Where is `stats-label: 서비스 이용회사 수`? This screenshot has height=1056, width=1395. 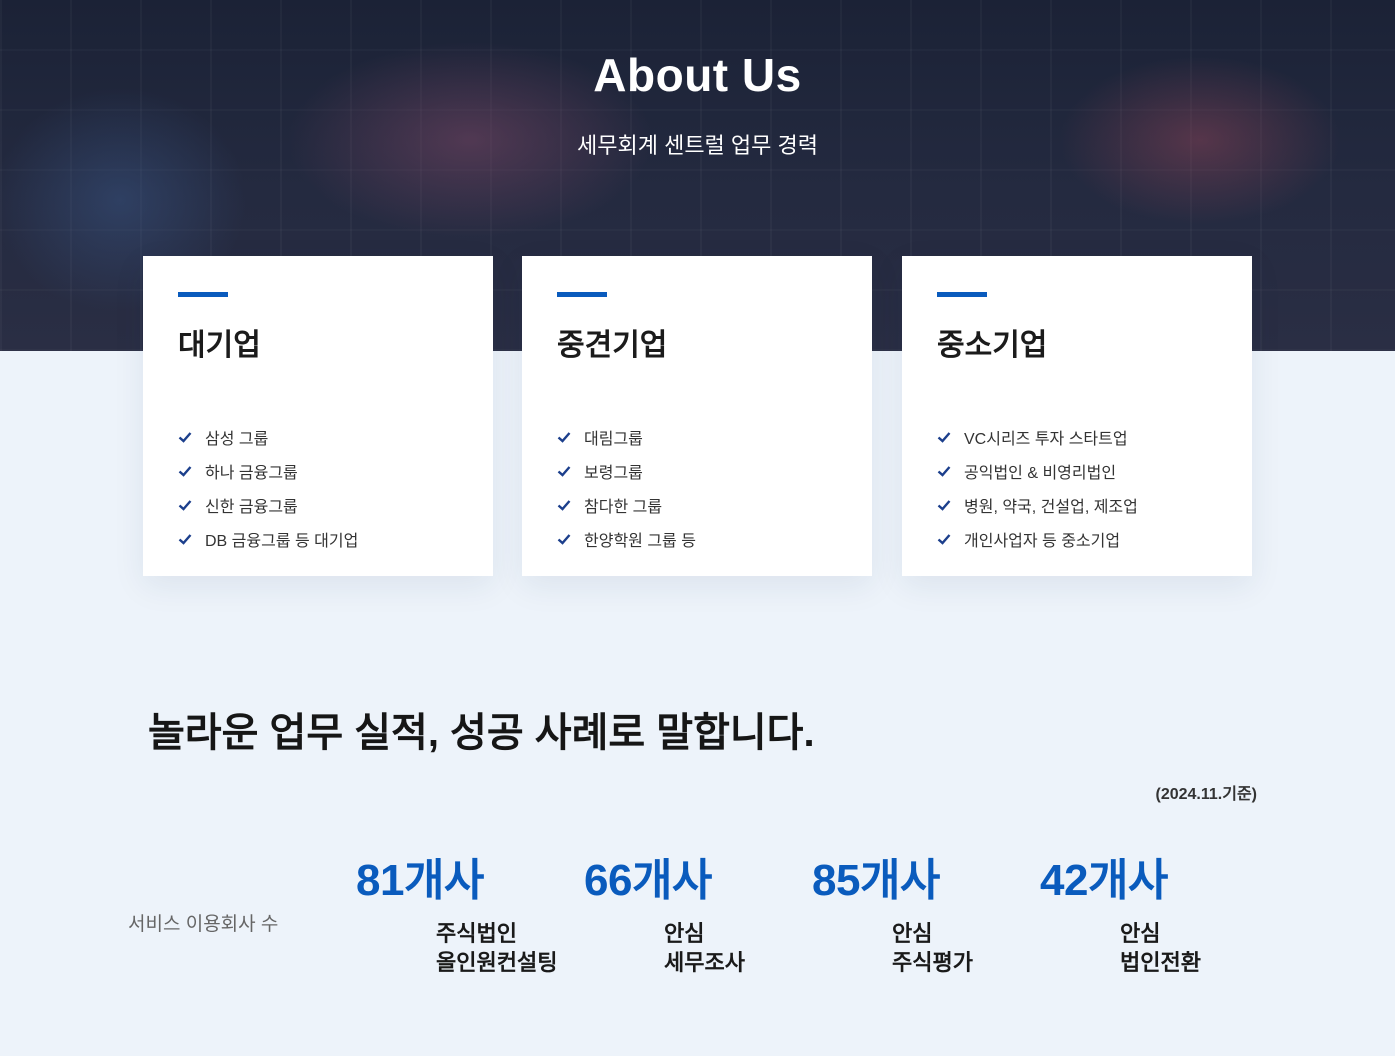 stats-label: 서비스 이용회사 수 is located at coordinates (203, 924).